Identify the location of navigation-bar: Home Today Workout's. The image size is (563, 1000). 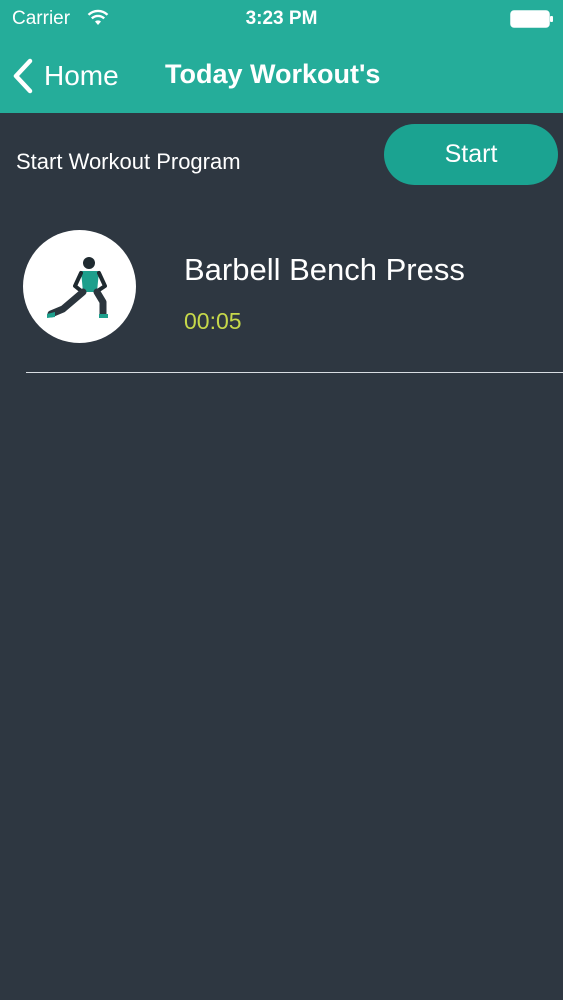
(281, 75).